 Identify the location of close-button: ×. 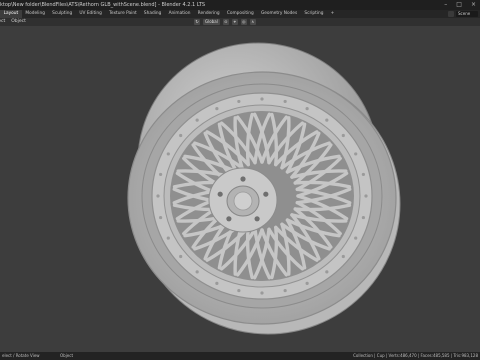
(473, 5).